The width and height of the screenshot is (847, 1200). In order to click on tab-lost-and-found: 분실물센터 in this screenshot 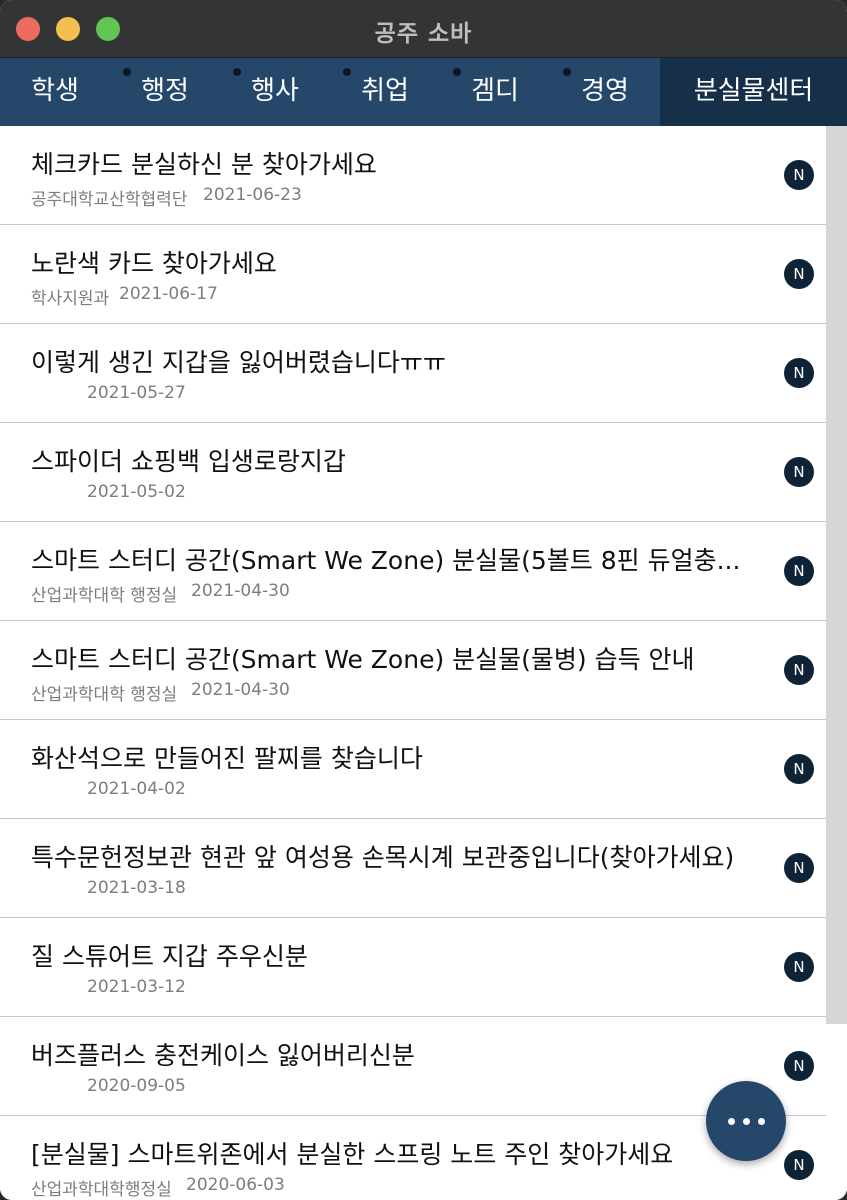, I will do `click(753, 92)`.